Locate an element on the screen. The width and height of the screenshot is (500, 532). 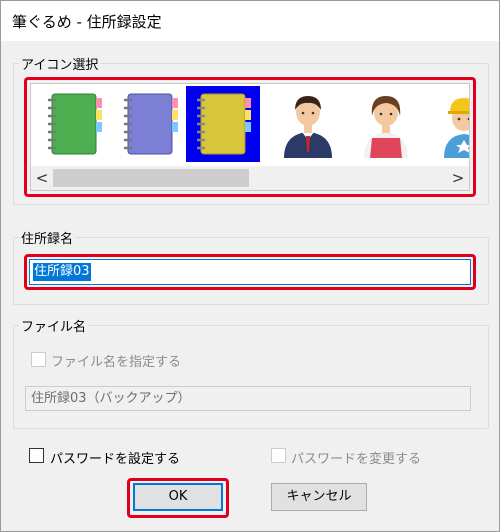
title-bar: 筆ぐるめ - 住所録設定 is located at coordinates (250, 21).